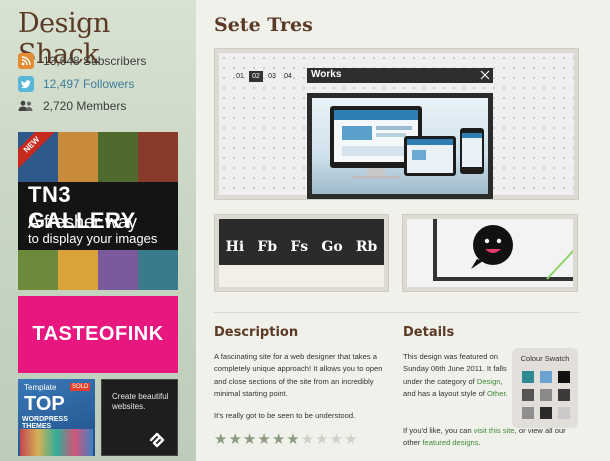 The height and width of the screenshot is (461, 610). What do you see at coordinates (139, 417) in the screenshot?
I see `squarespace-ad: Create beautiful websites.` at bounding box center [139, 417].